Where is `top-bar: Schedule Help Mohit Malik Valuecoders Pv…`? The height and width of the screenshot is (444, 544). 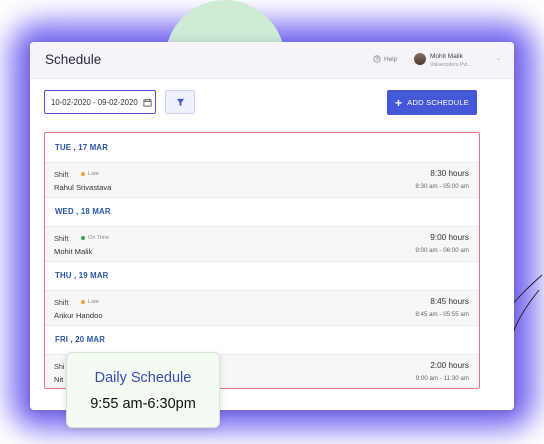
top-bar: Schedule Help Mohit Malik Valuecoders Pv… is located at coordinates (272, 60).